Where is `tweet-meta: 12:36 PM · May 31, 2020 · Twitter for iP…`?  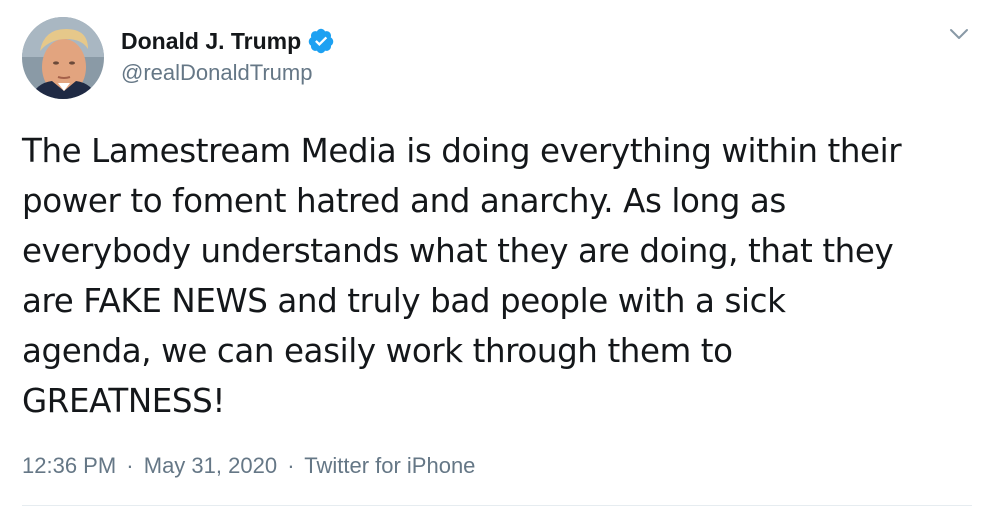 tweet-meta: 12:36 PM · May 31, 2020 · Twitter for iP… is located at coordinates (248, 466).